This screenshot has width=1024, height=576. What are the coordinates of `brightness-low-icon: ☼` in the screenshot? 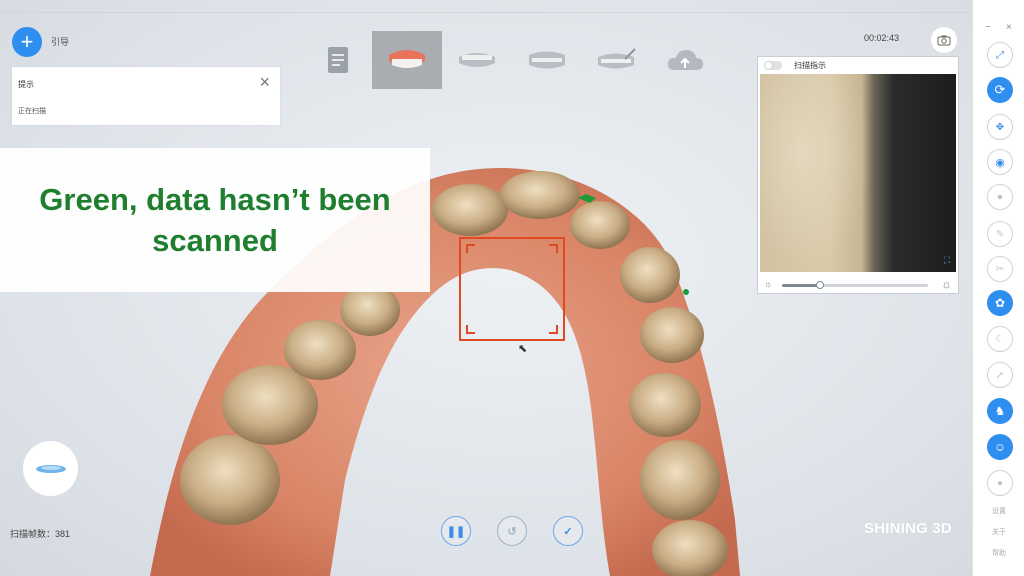 It's located at (768, 284).